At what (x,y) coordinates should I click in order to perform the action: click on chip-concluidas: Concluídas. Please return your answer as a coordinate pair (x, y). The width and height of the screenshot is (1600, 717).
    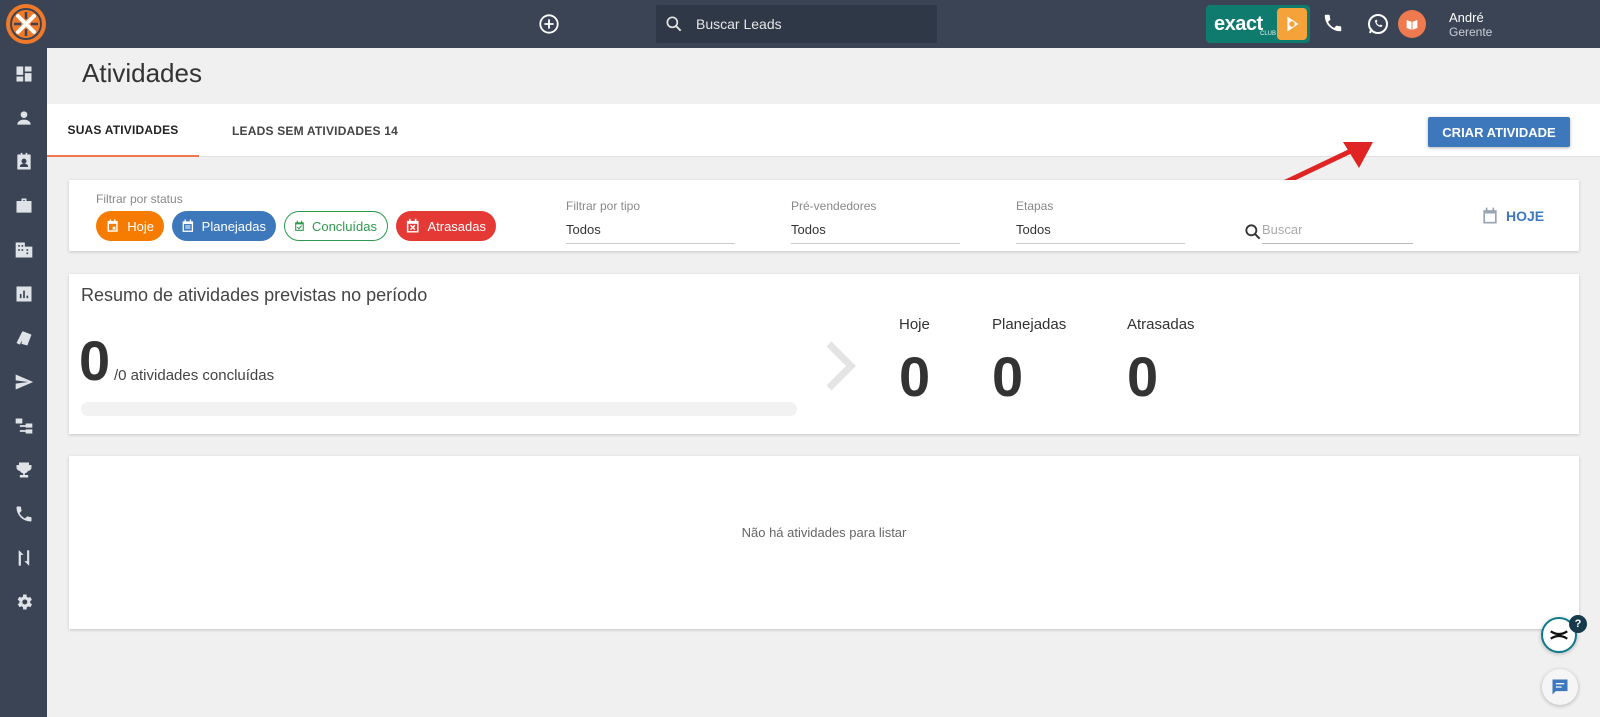
    Looking at the image, I should click on (336, 226).